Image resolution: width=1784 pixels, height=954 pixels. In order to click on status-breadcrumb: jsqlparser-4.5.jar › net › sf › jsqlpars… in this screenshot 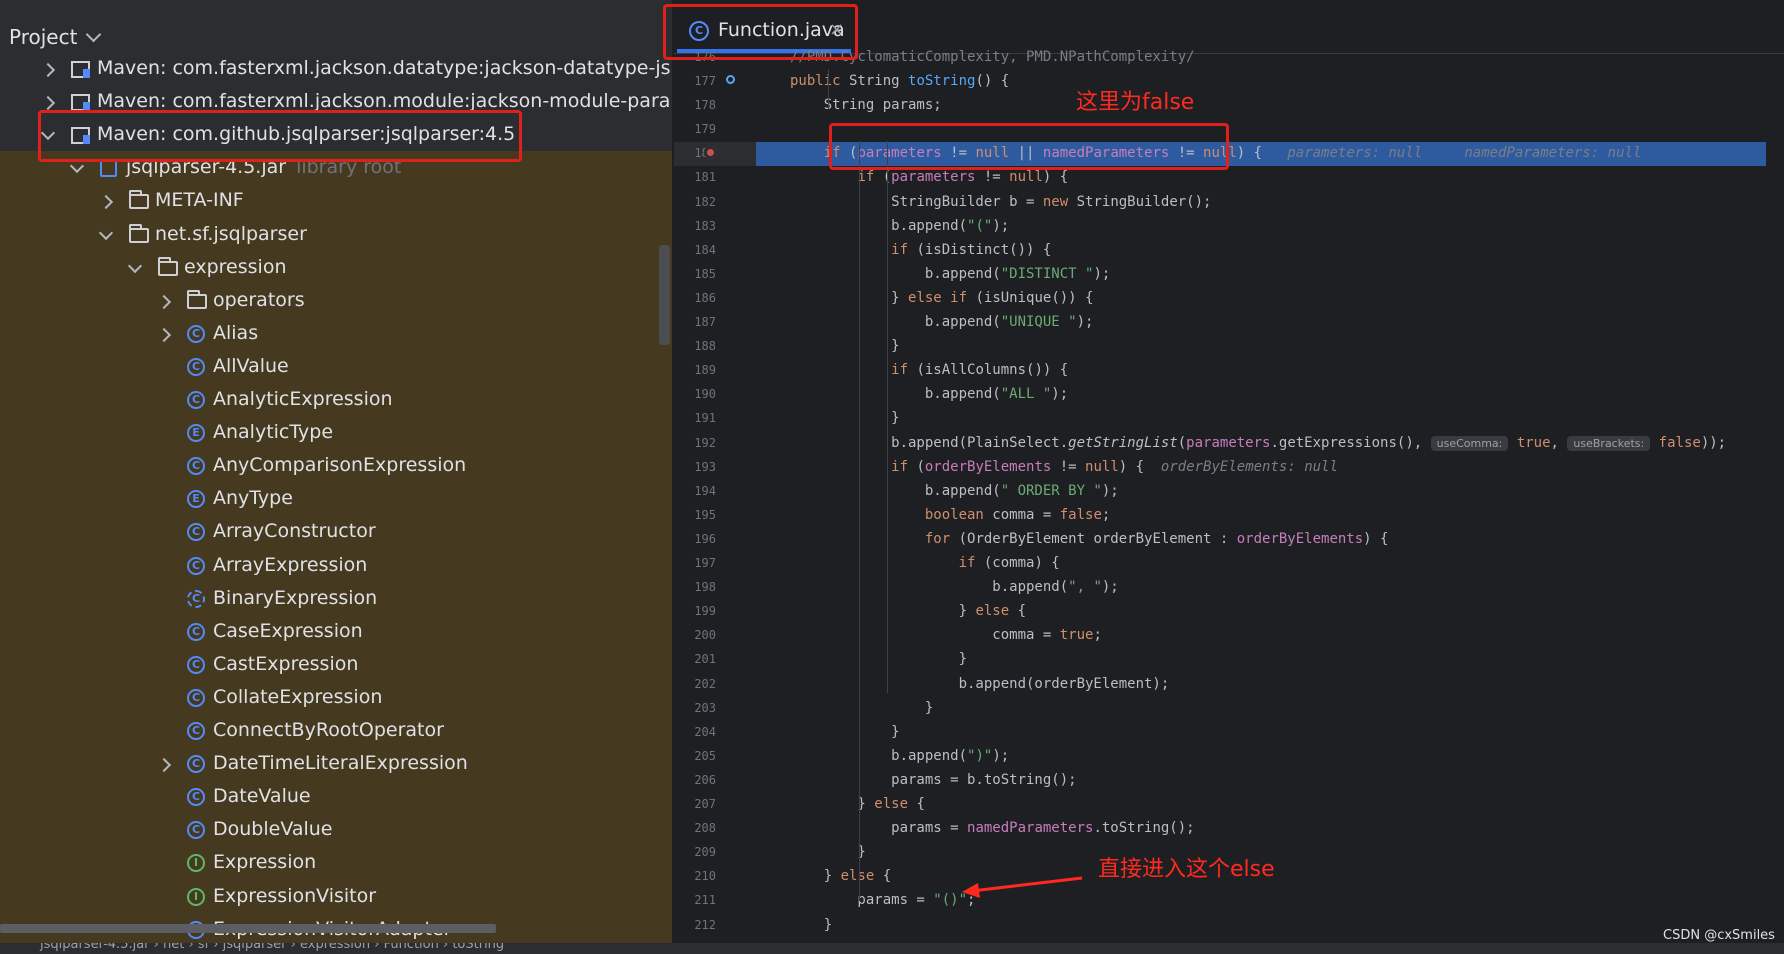, I will do `click(272, 947)`.